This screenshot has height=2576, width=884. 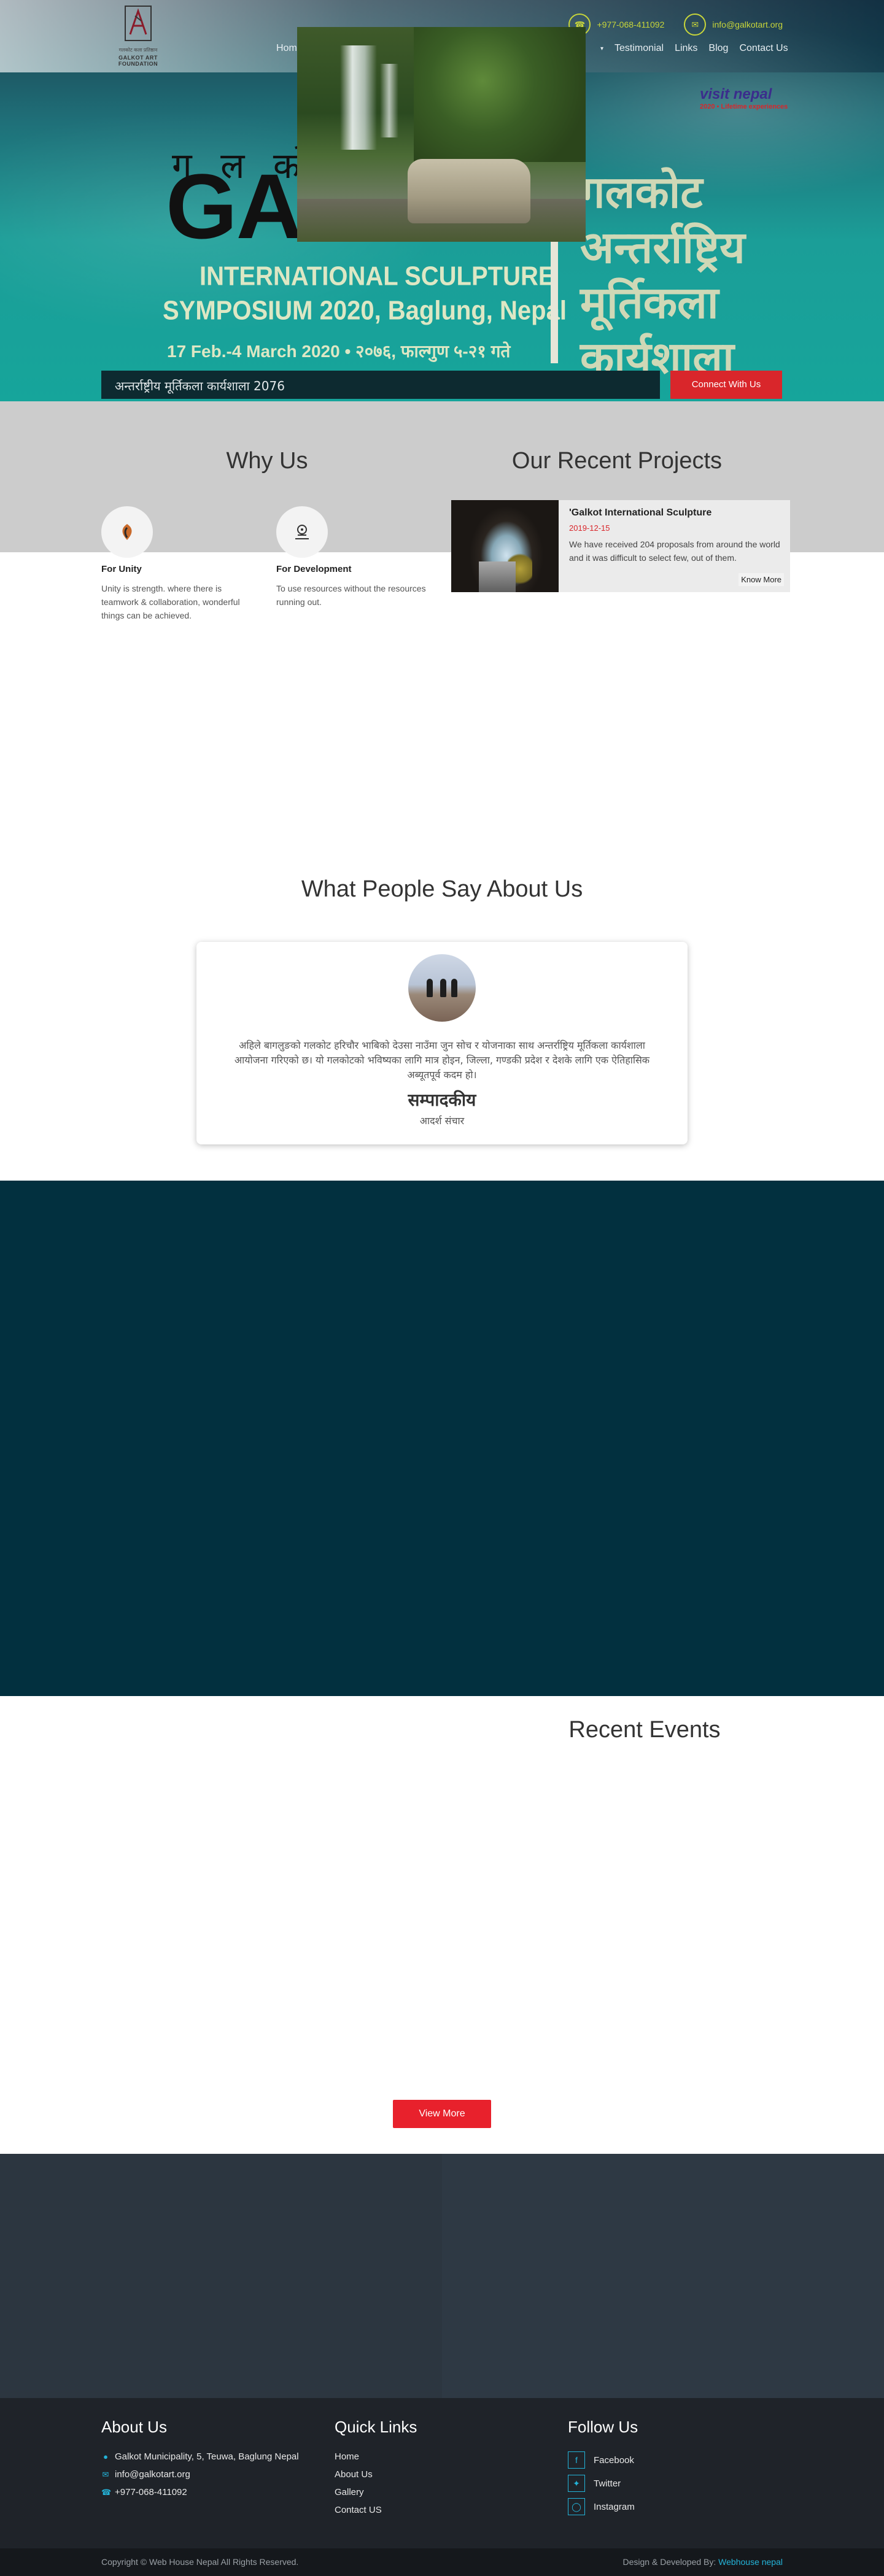 What do you see at coordinates (138, 23) in the screenshot?
I see `foundation-logo-icon` at bounding box center [138, 23].